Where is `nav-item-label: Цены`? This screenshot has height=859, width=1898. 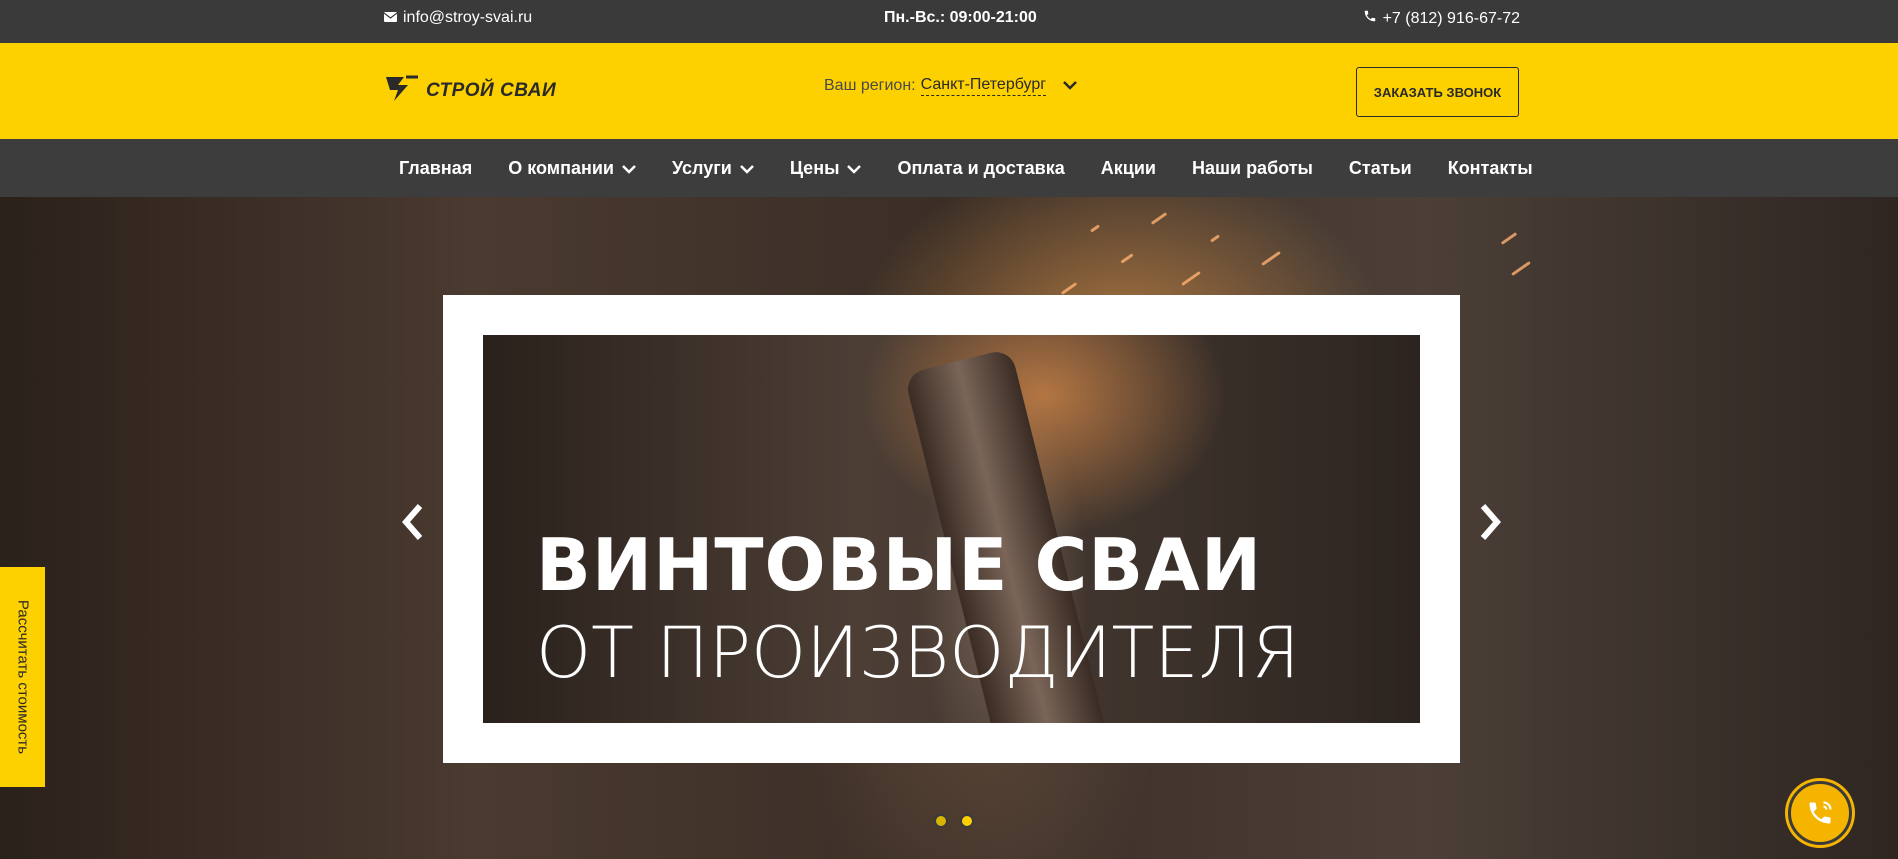 nav-item-label: Цены is located at coordinates (814, 167).